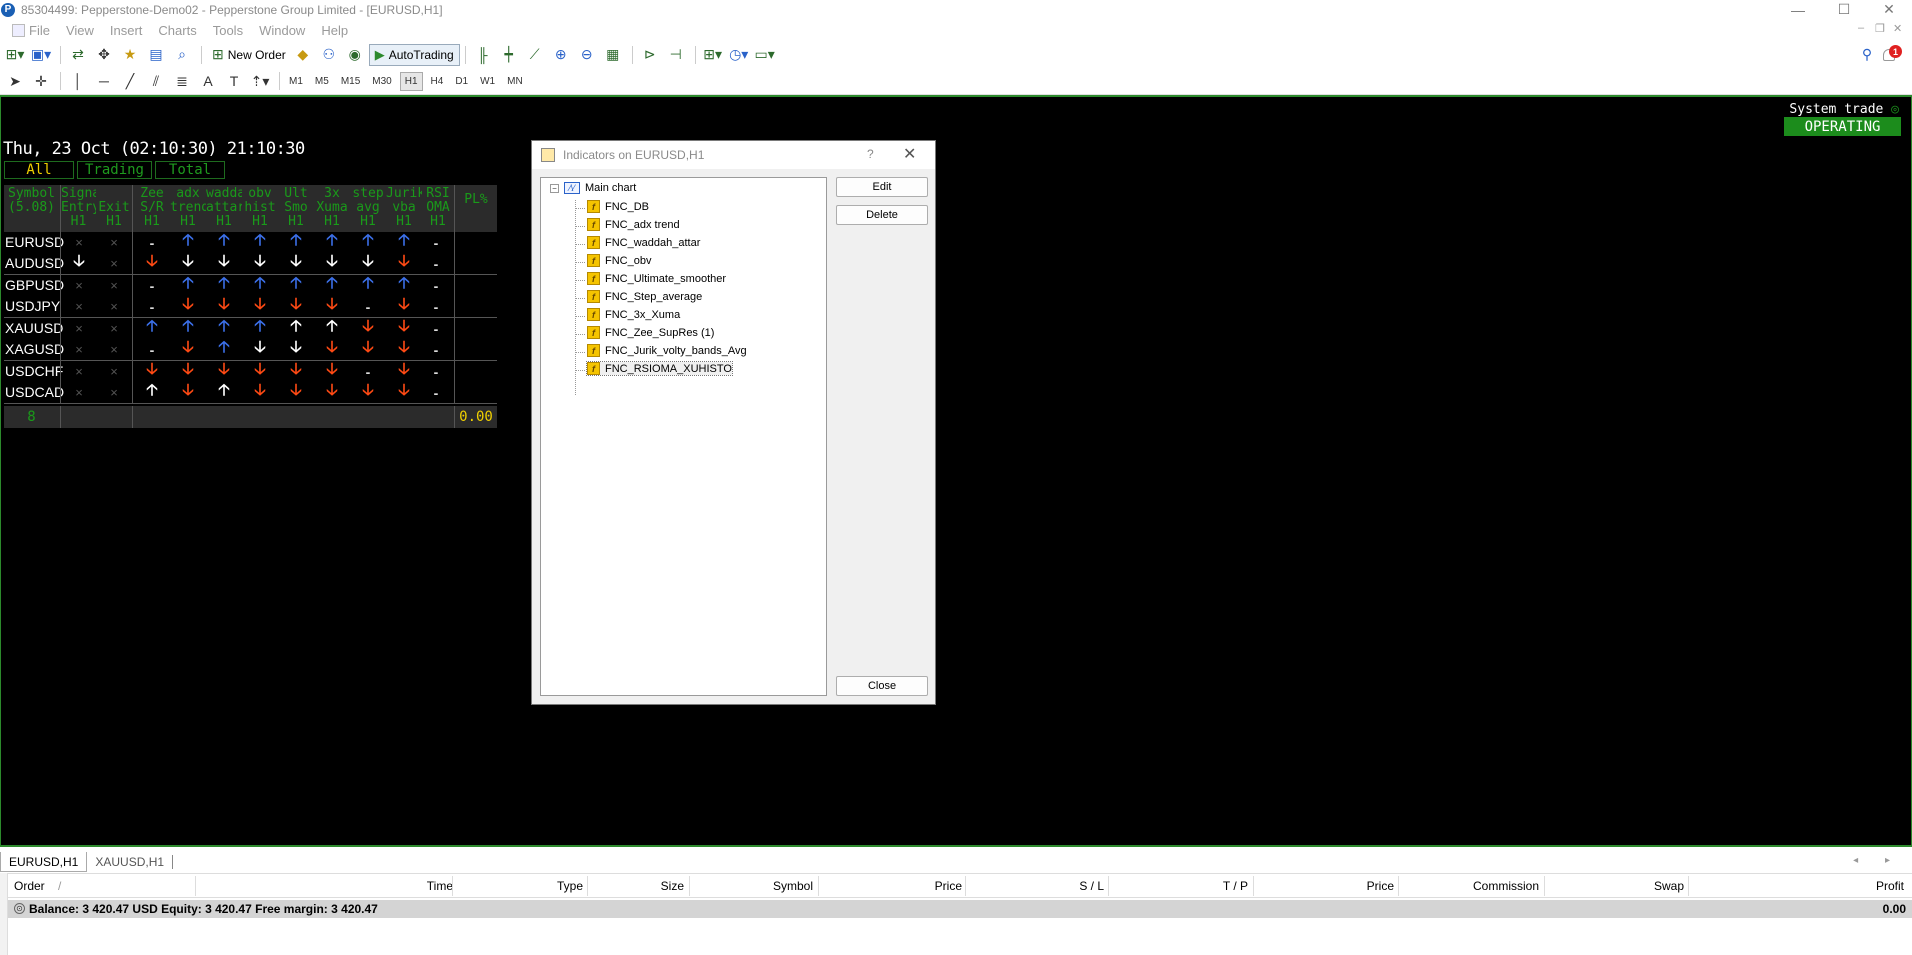 This screenshot has width=1912, height=955. Describe the element at coordinates (129, 862) in the screenshot. I see `chart-tab-xauusd: XAUUSD,H1` at that location.